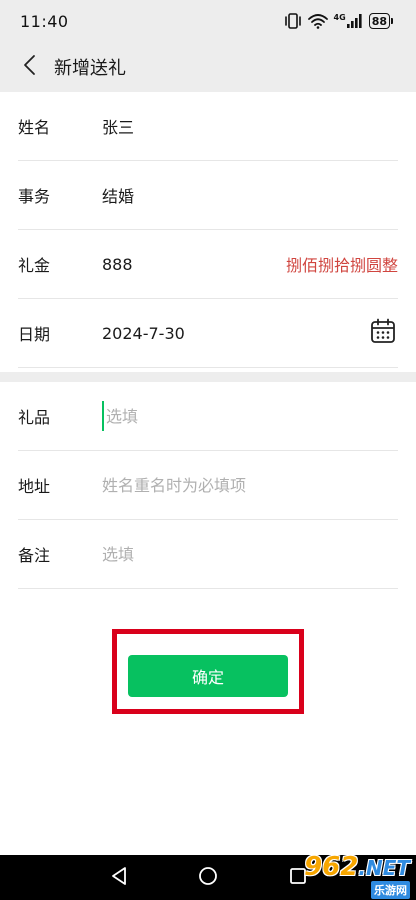  What do you see at coordinates (317, 21) in the screenshot?
I see `wifi-icon` at bounding box center [317, 21].